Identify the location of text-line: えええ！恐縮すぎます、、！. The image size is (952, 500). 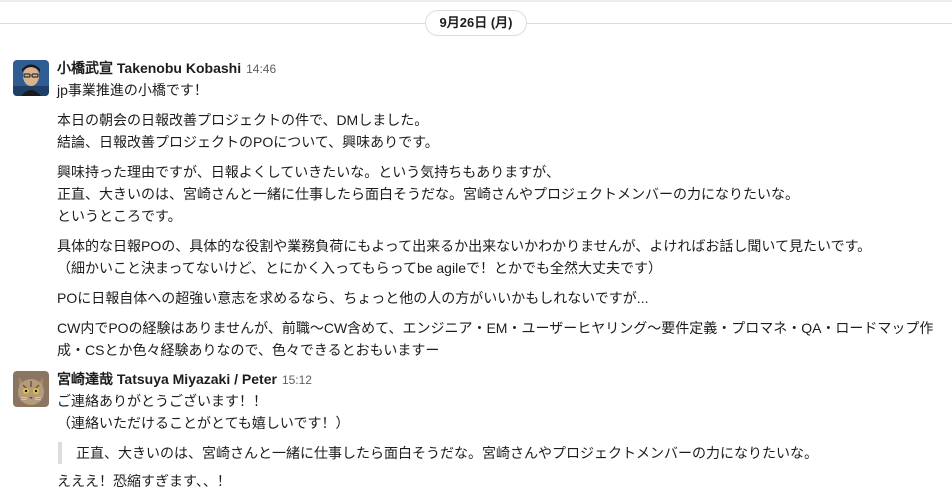
(144, 481).